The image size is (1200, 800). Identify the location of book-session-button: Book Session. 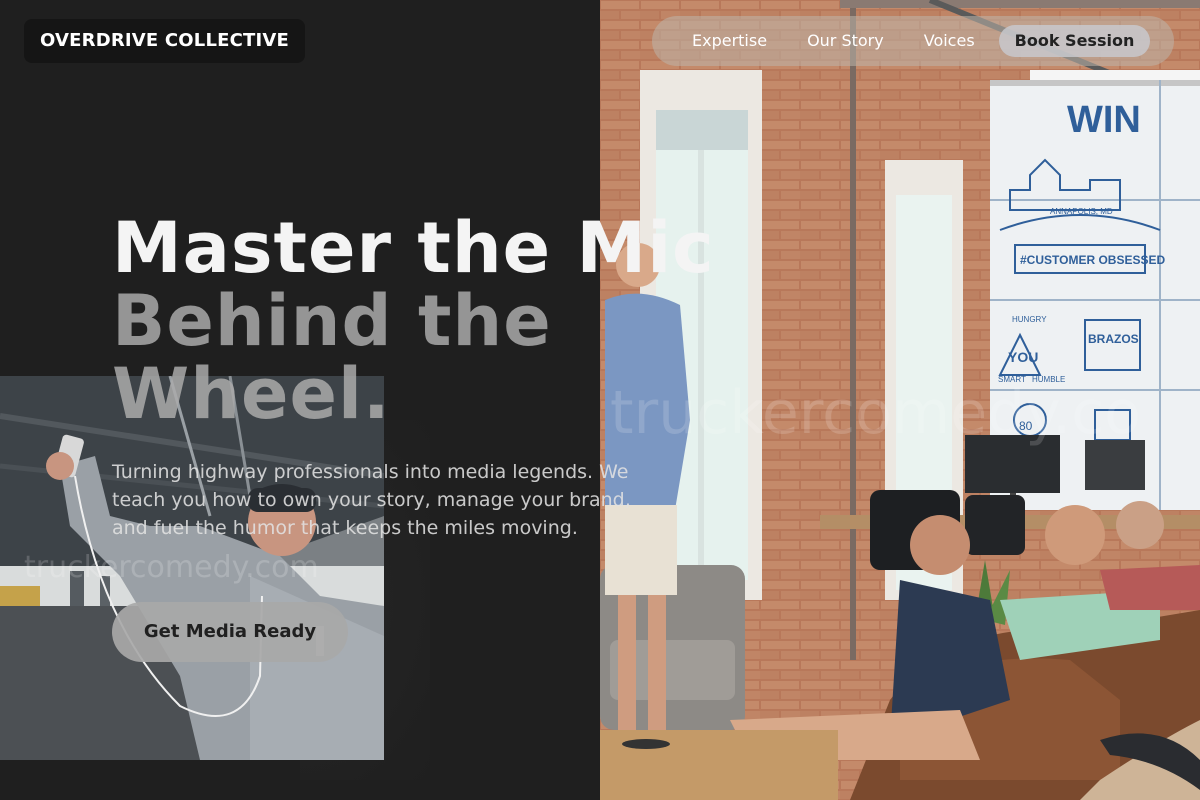
(1074, 41).